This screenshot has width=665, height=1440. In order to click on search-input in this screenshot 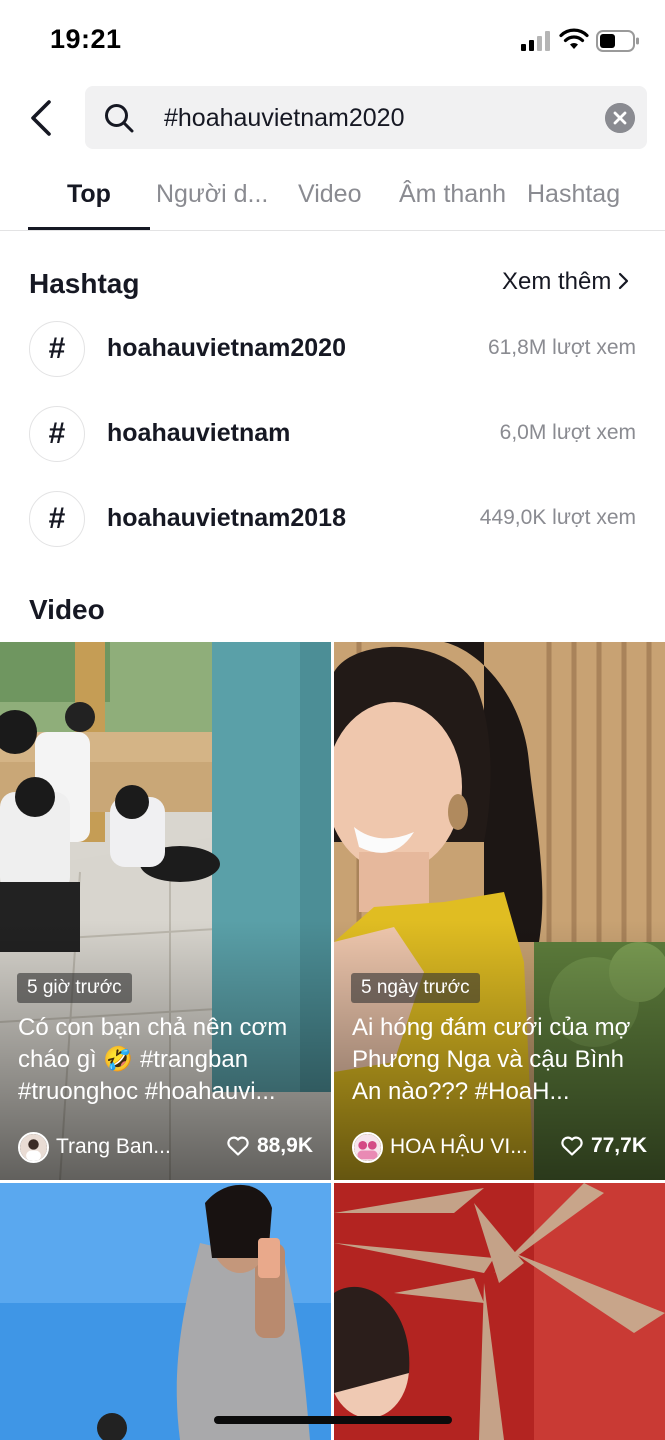, I will do `click(379, 118)`.